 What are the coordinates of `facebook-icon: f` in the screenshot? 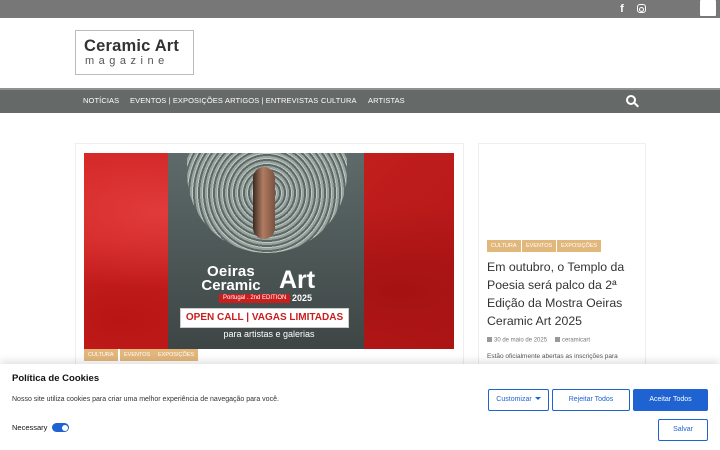 It's located at (622, 9).